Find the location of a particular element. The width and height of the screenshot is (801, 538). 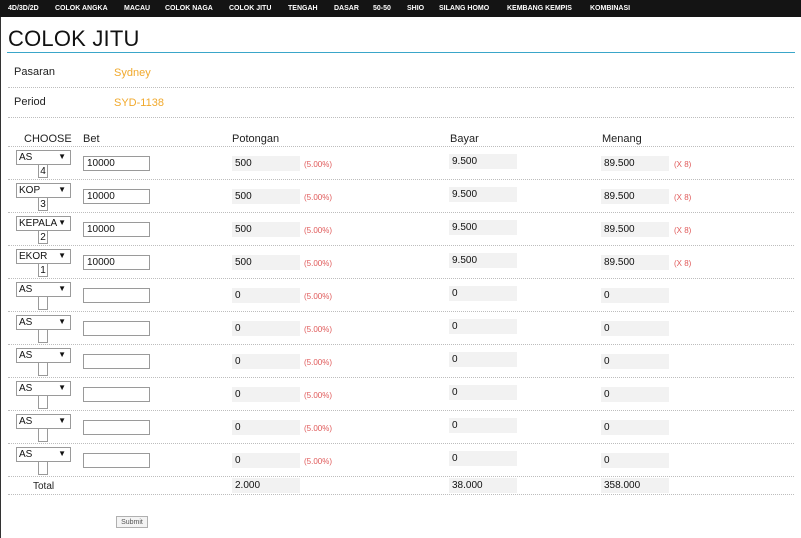

period-value: SYD-1138 is located at coordinates (139, 103).